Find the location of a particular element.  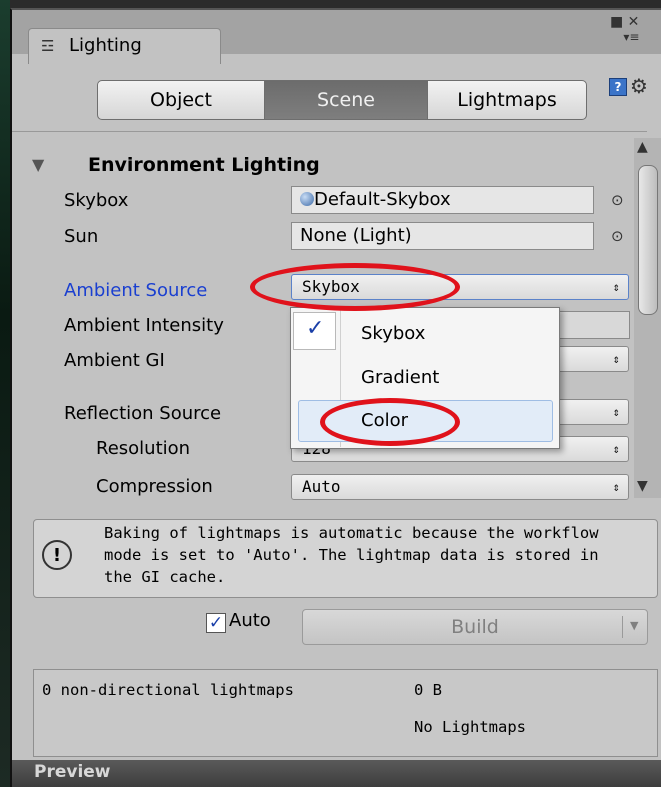

help-icon: ? is located at coordinates (618, 87).